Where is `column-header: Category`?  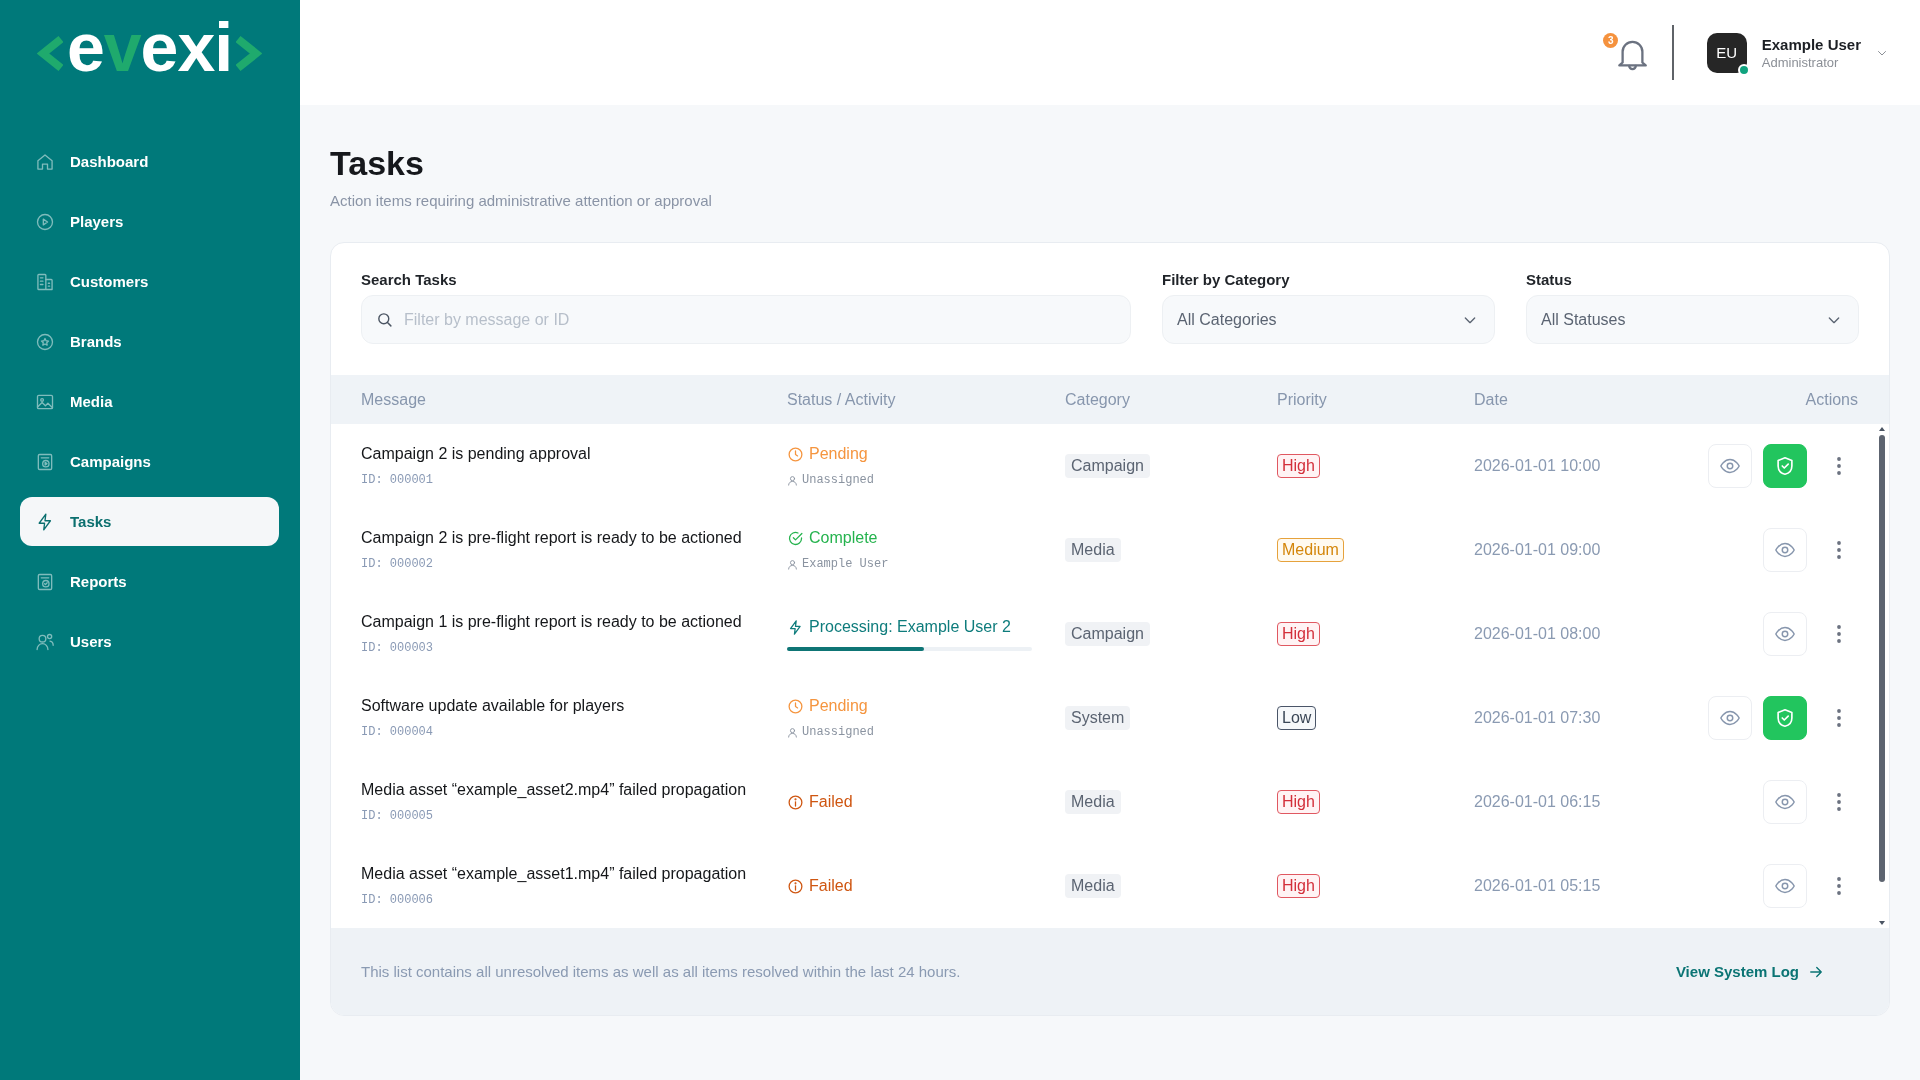
column-header: Category is located at coordinates (1098, 399).